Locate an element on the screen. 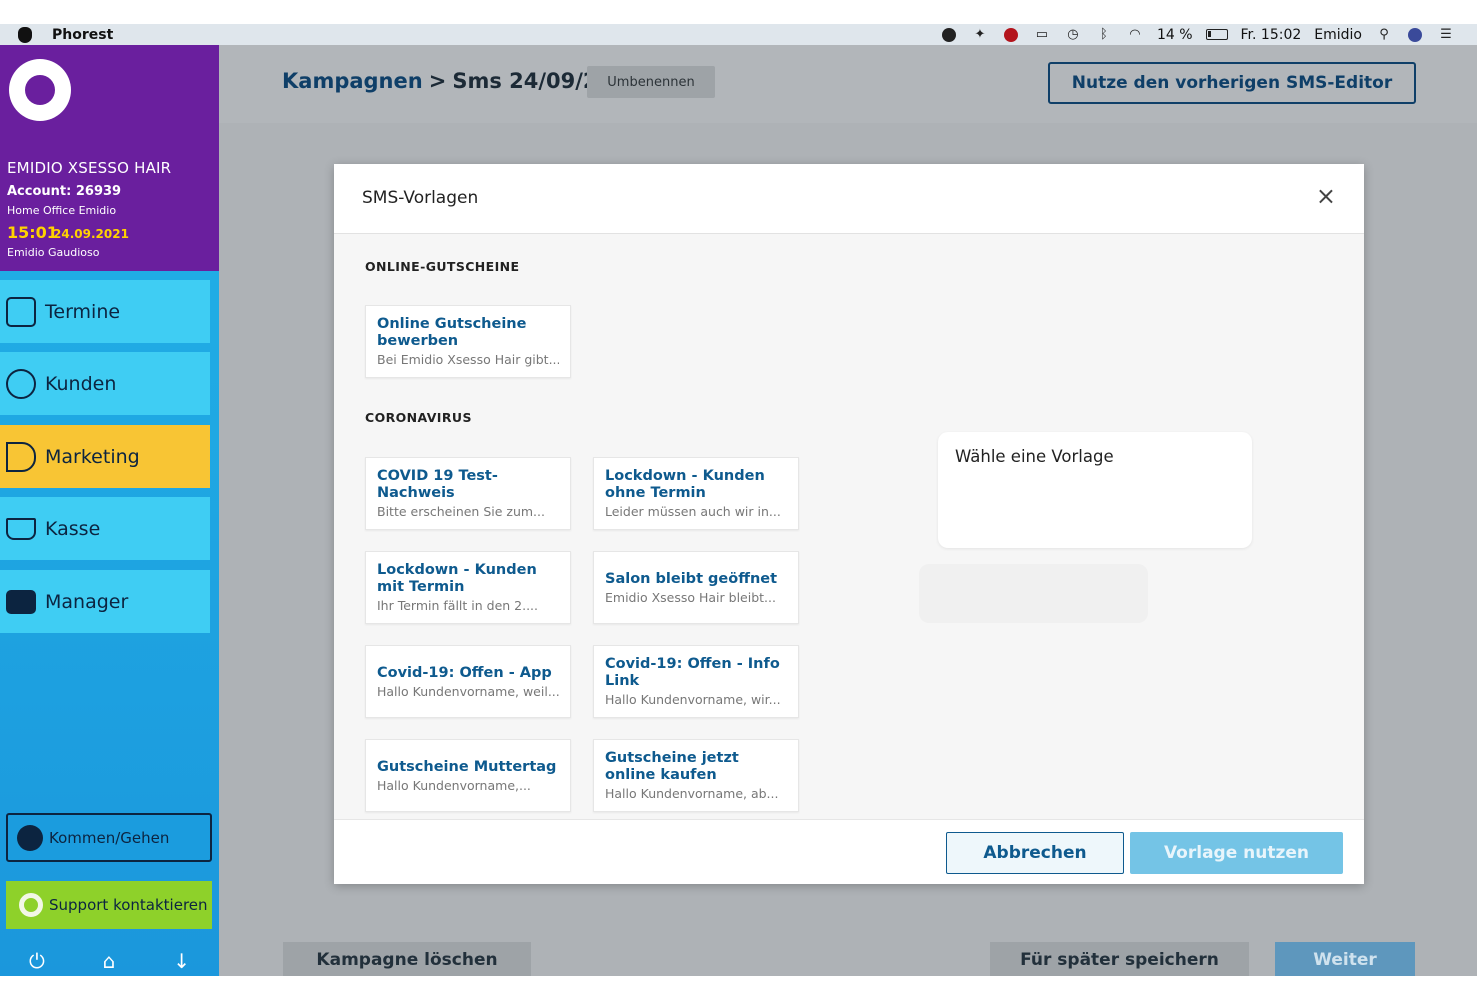  clock-in-label: Kommen/Gehen is located at coordinates (109, 837).